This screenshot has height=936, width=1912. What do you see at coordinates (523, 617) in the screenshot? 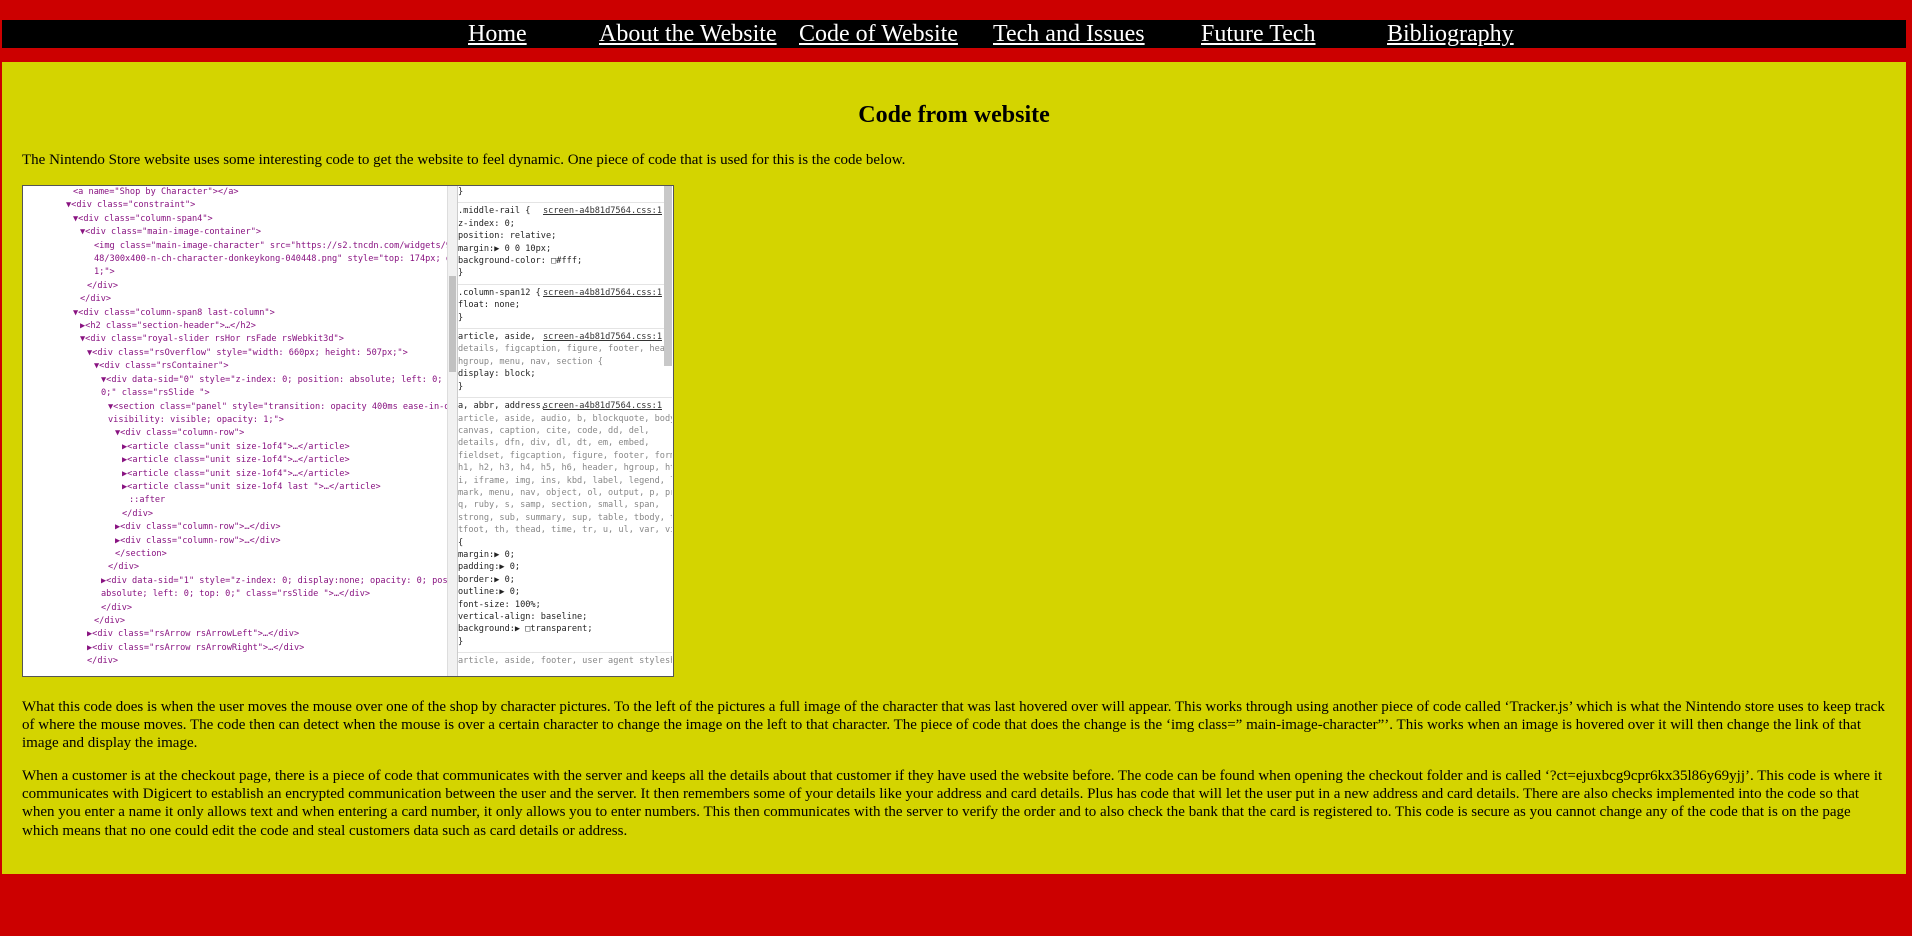
I see `style-line: vertical-align: baseline;` at bounding box center [523, 617].